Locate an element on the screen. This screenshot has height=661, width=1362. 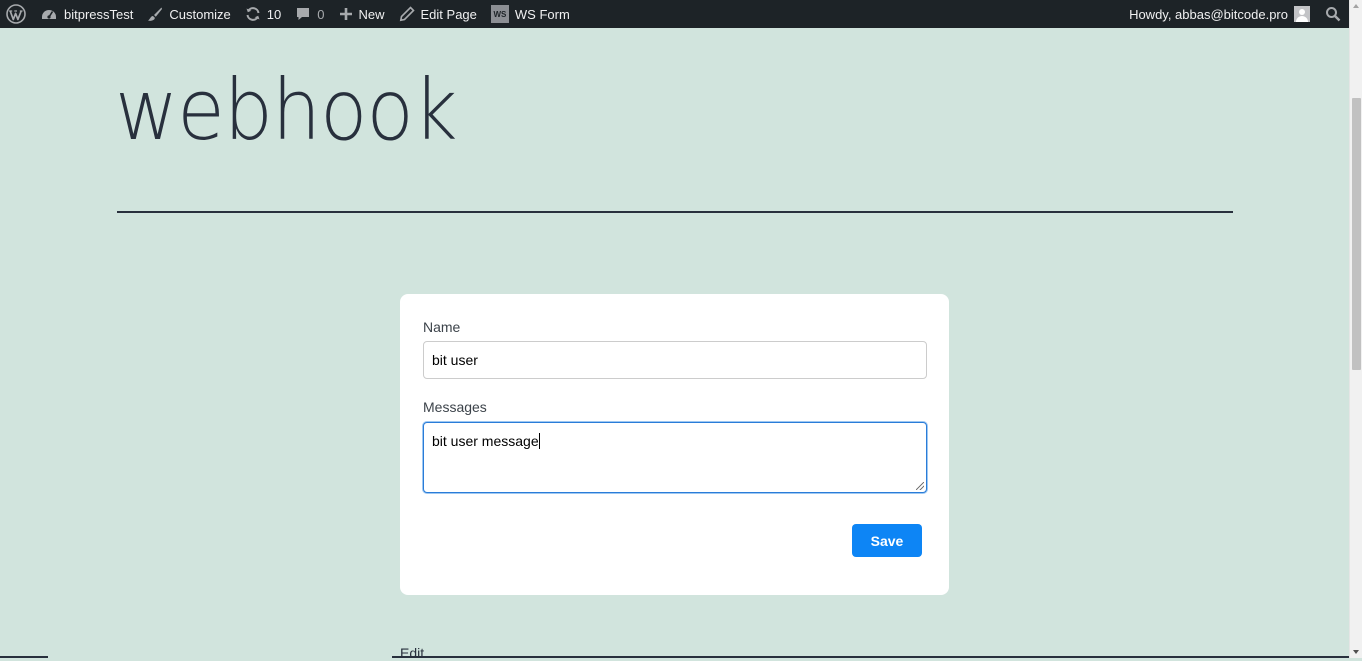
text-caret is located at coordinates (539, 441).